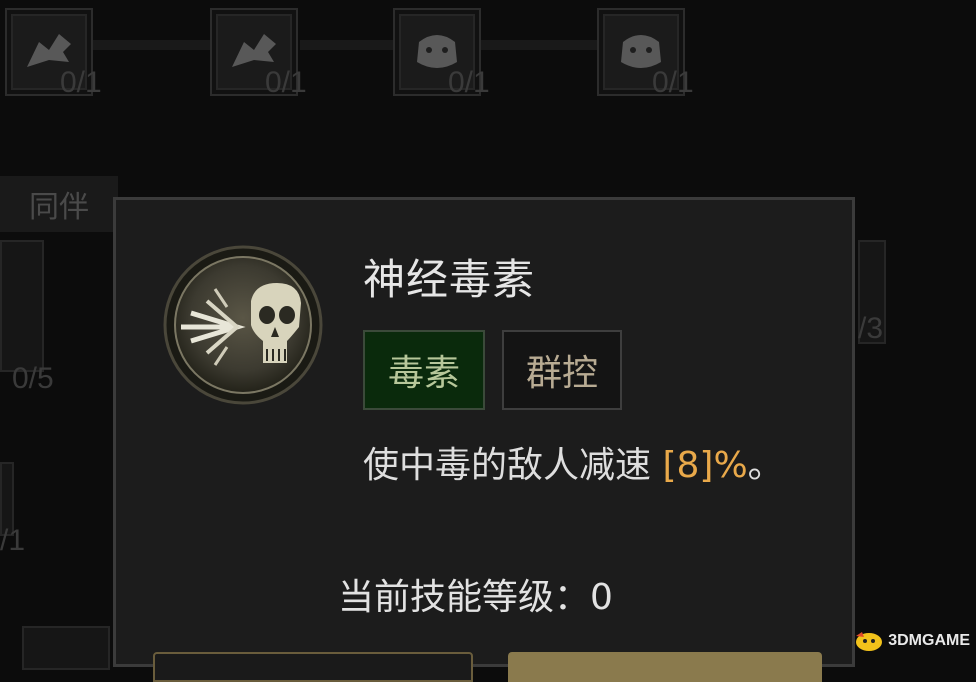 This screenshot has height=682, width=976. I want to click on tag-poison: 毒素, so click(424, 370).